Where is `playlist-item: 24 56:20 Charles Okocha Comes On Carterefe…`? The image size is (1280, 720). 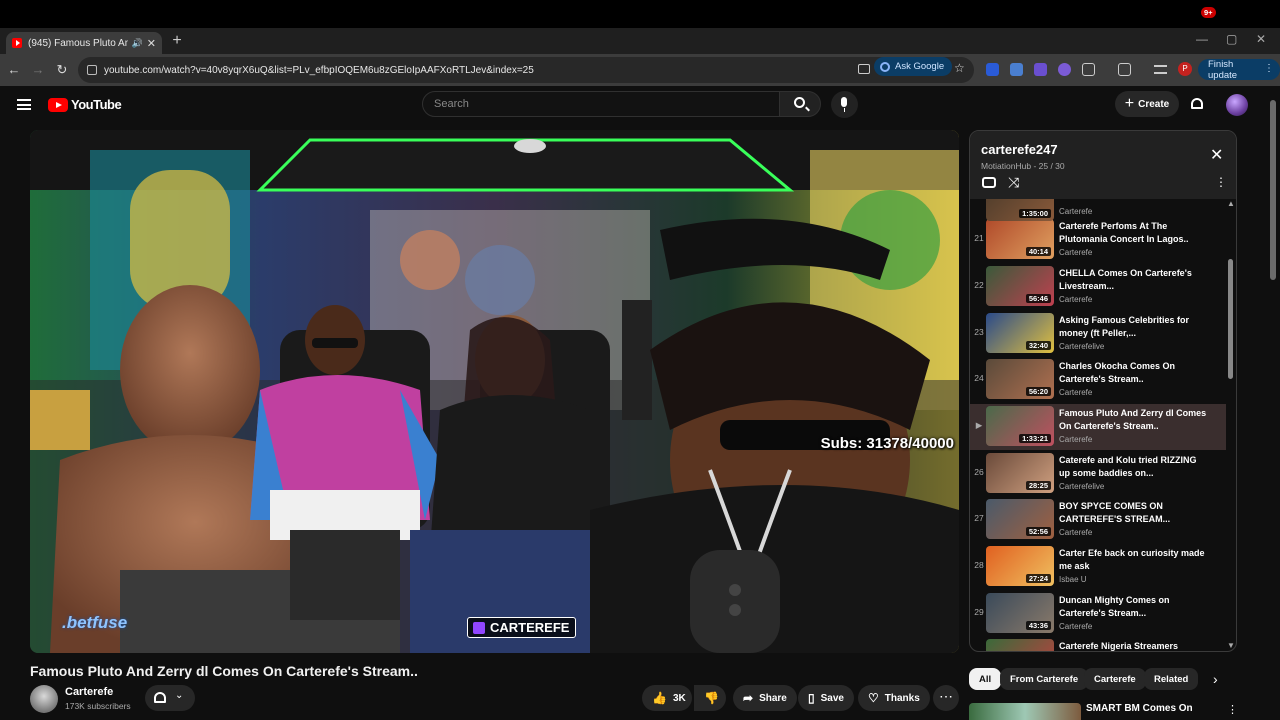
playlist-item: 24 56:20 Charles Okocha Comes On Carterefe… is located at coordinates (1098, 380).